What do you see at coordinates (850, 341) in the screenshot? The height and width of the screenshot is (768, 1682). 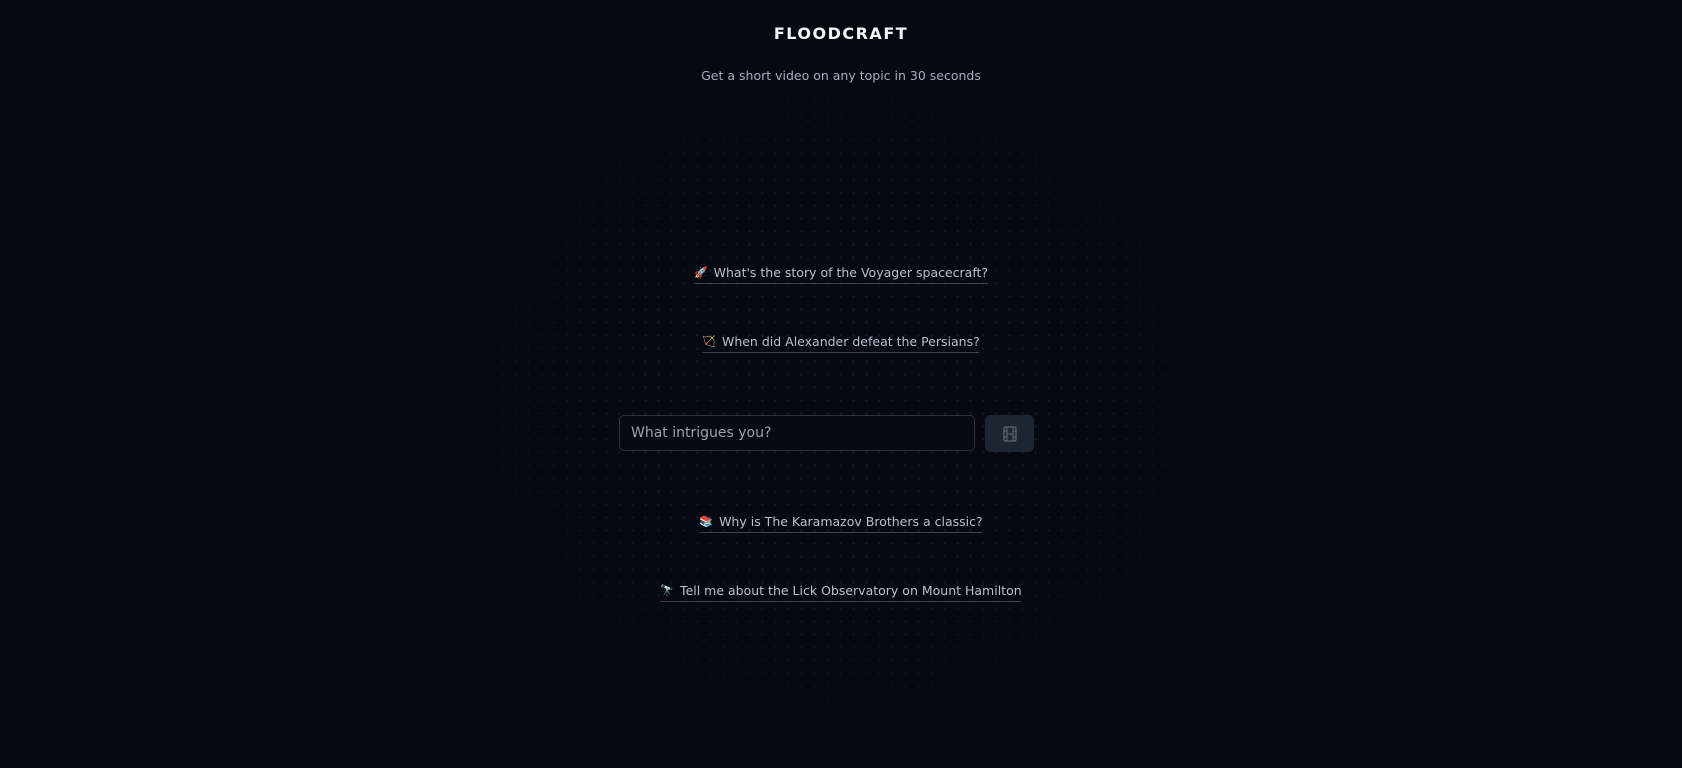 I see `suggestion-text: When did Alexander defeat the Persians?` at bounding box center [850, 341].